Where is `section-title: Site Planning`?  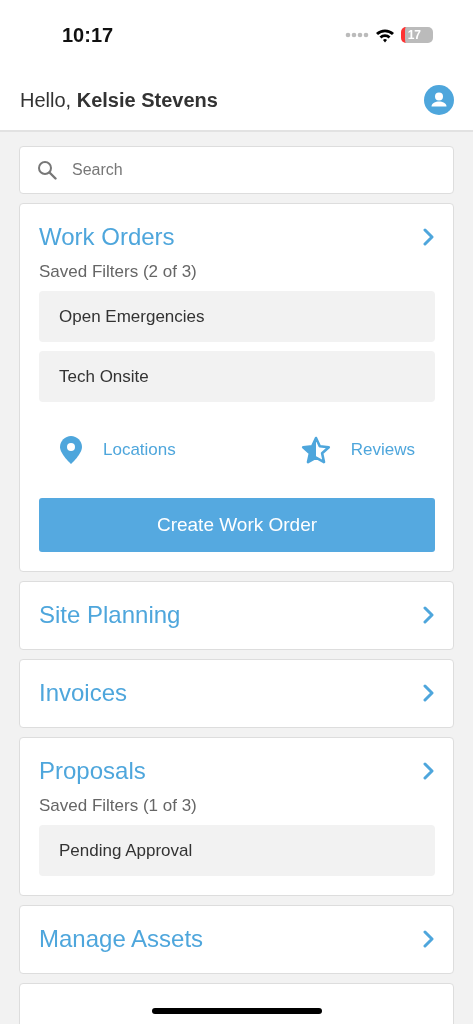 section-title: Site Planning is located at coordinates (110, 615).